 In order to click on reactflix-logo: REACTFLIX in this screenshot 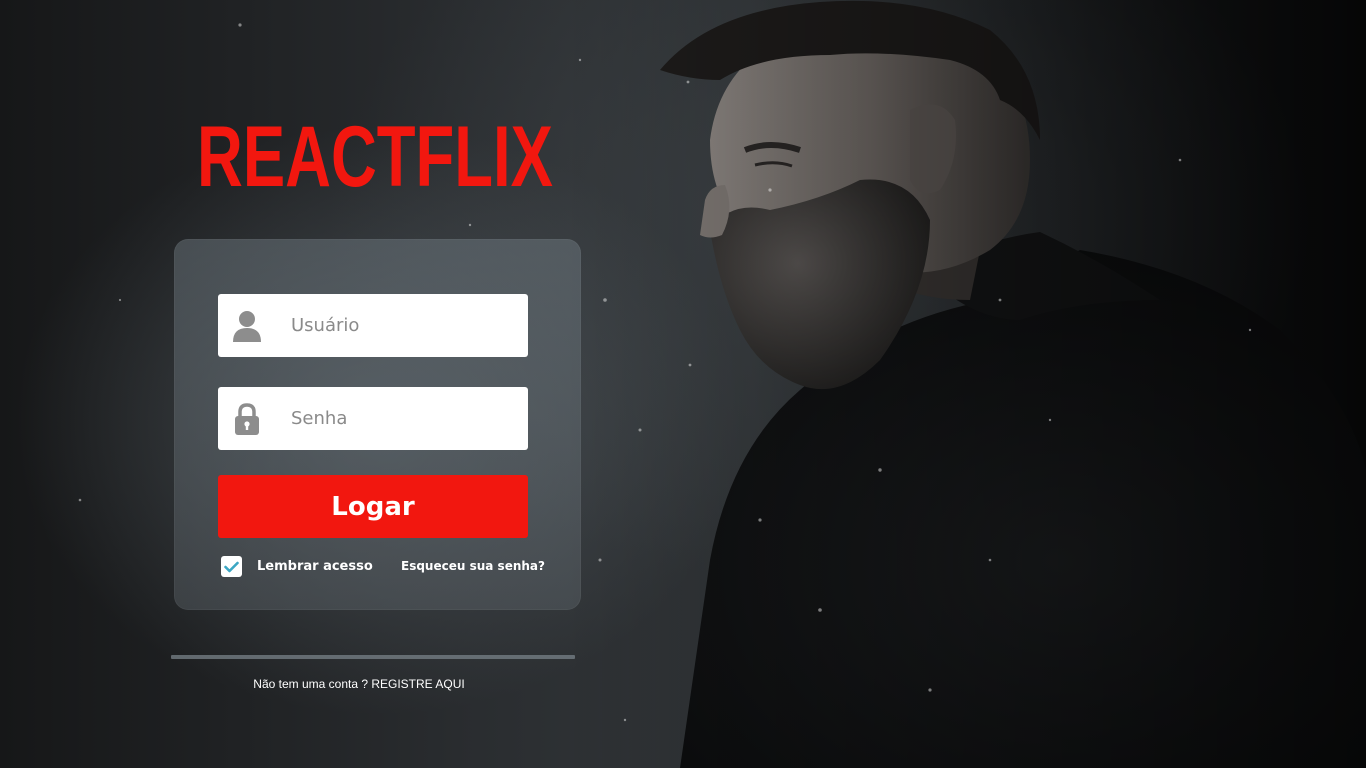, I will do `click(375, 156)`.